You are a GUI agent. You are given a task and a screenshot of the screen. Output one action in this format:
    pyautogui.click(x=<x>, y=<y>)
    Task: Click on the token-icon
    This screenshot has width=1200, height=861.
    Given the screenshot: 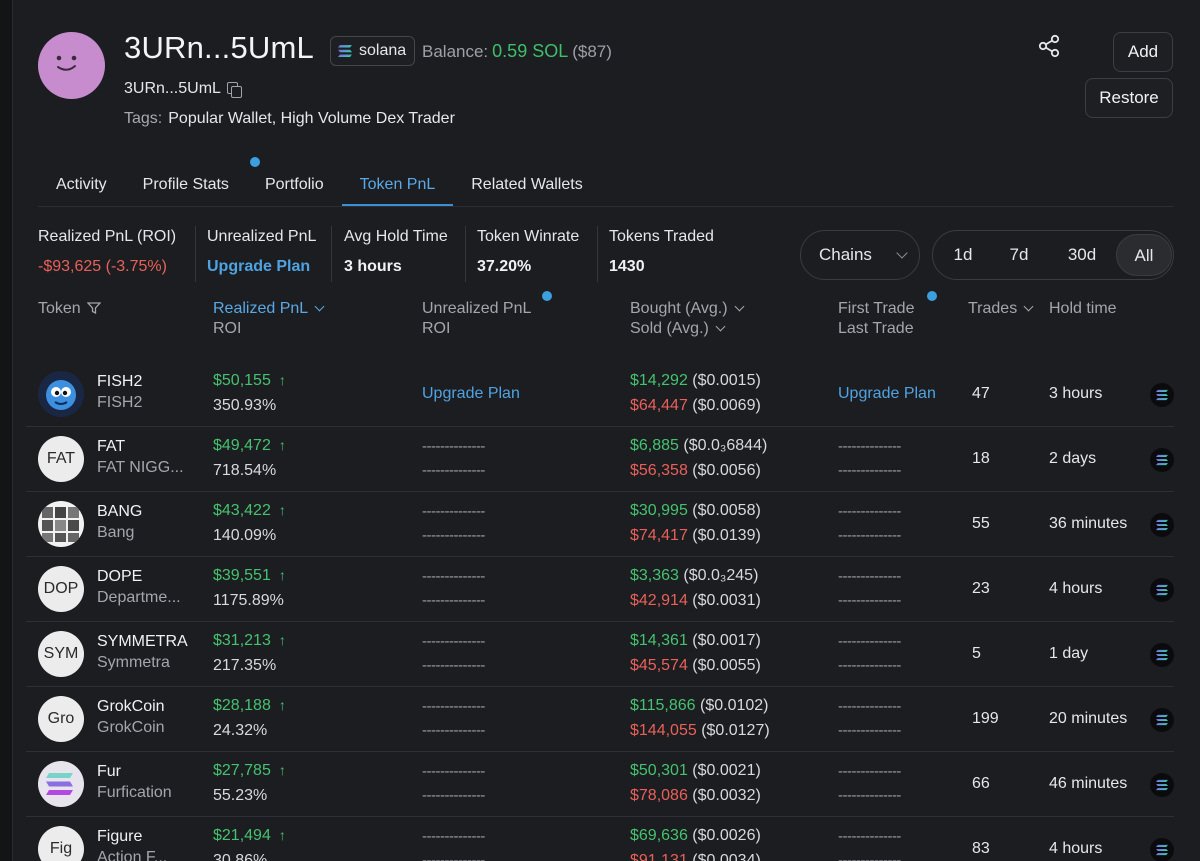 What is the action you would take?
    pyautogui.click(x=61, y=524)
    